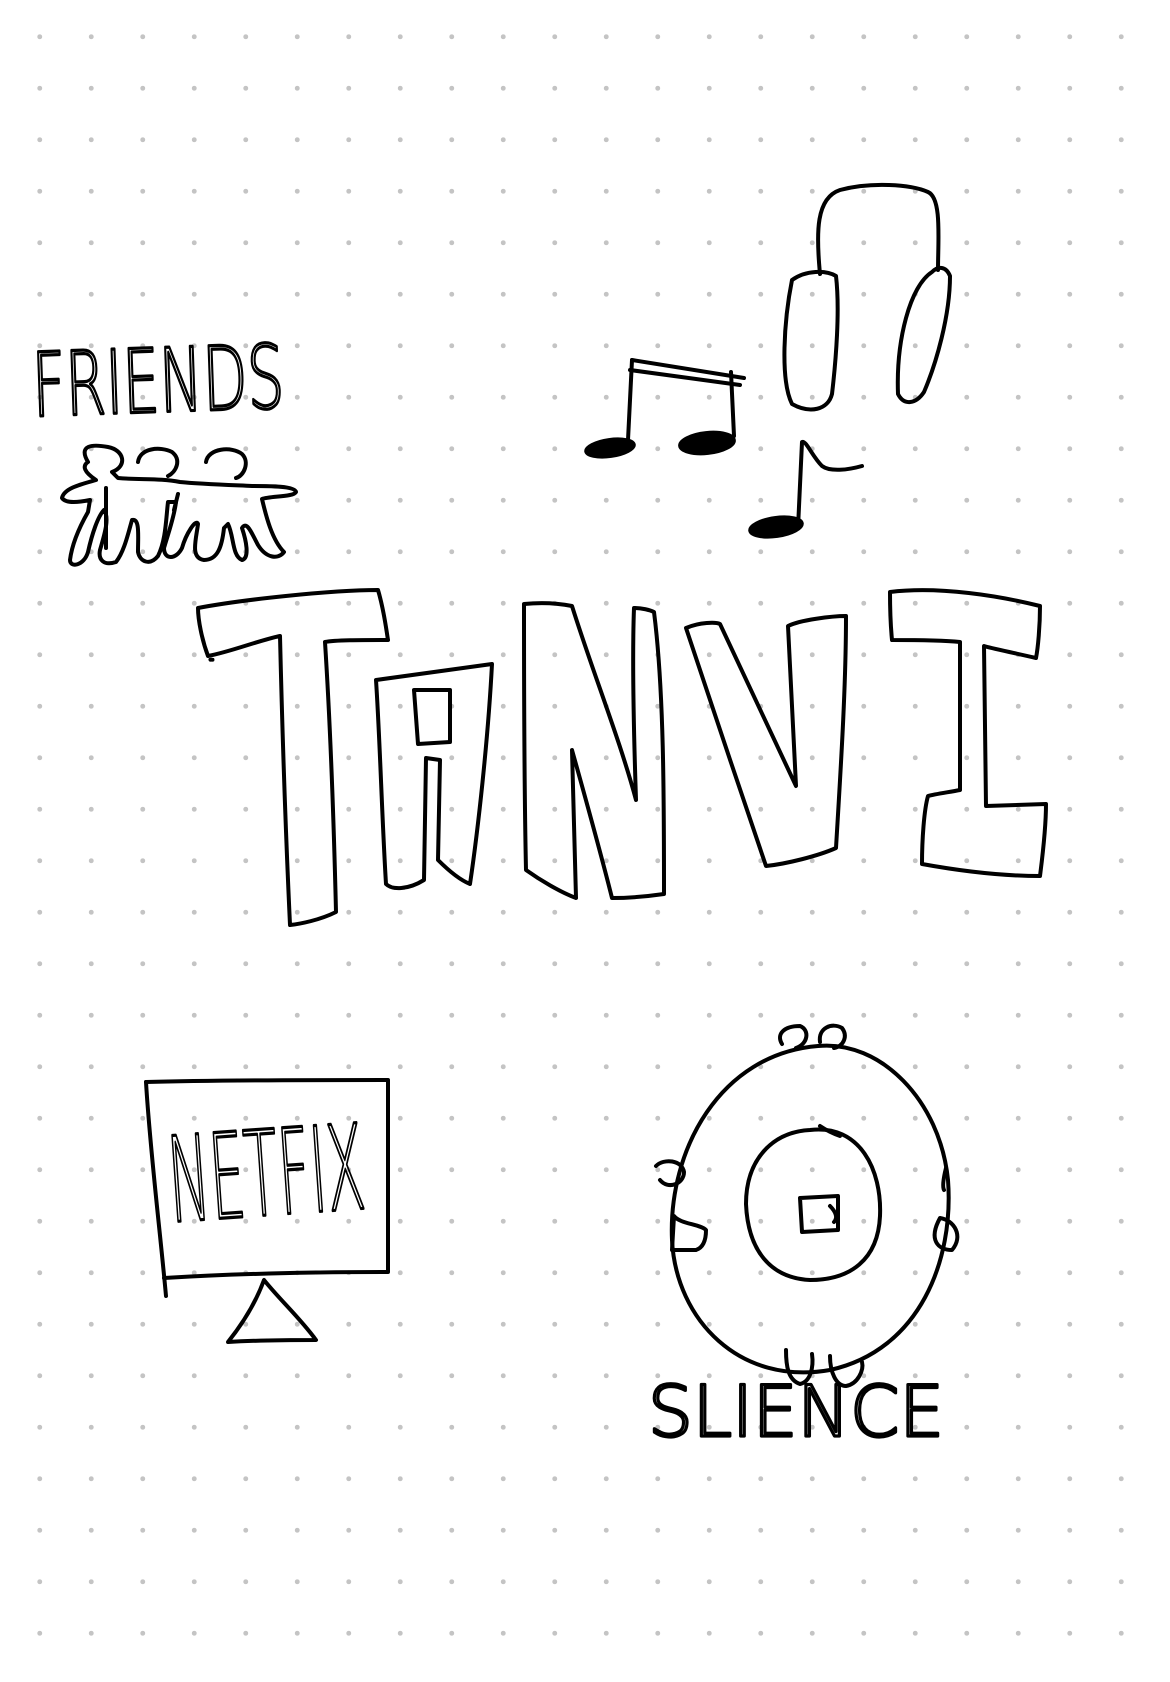  What do you see at coordinates (266, 1173) in the screenshot?
I see `netflix-label: NETFIX` at bounding box center [266, 1173].